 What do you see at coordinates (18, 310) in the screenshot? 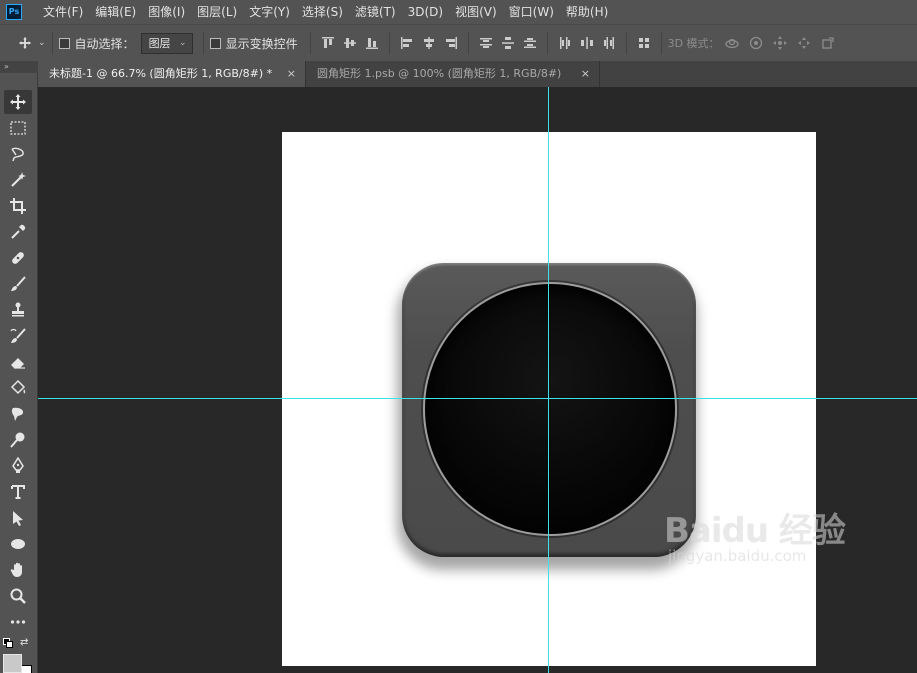
I see `clone-stamp-tool` at bounding box center [18, 310].